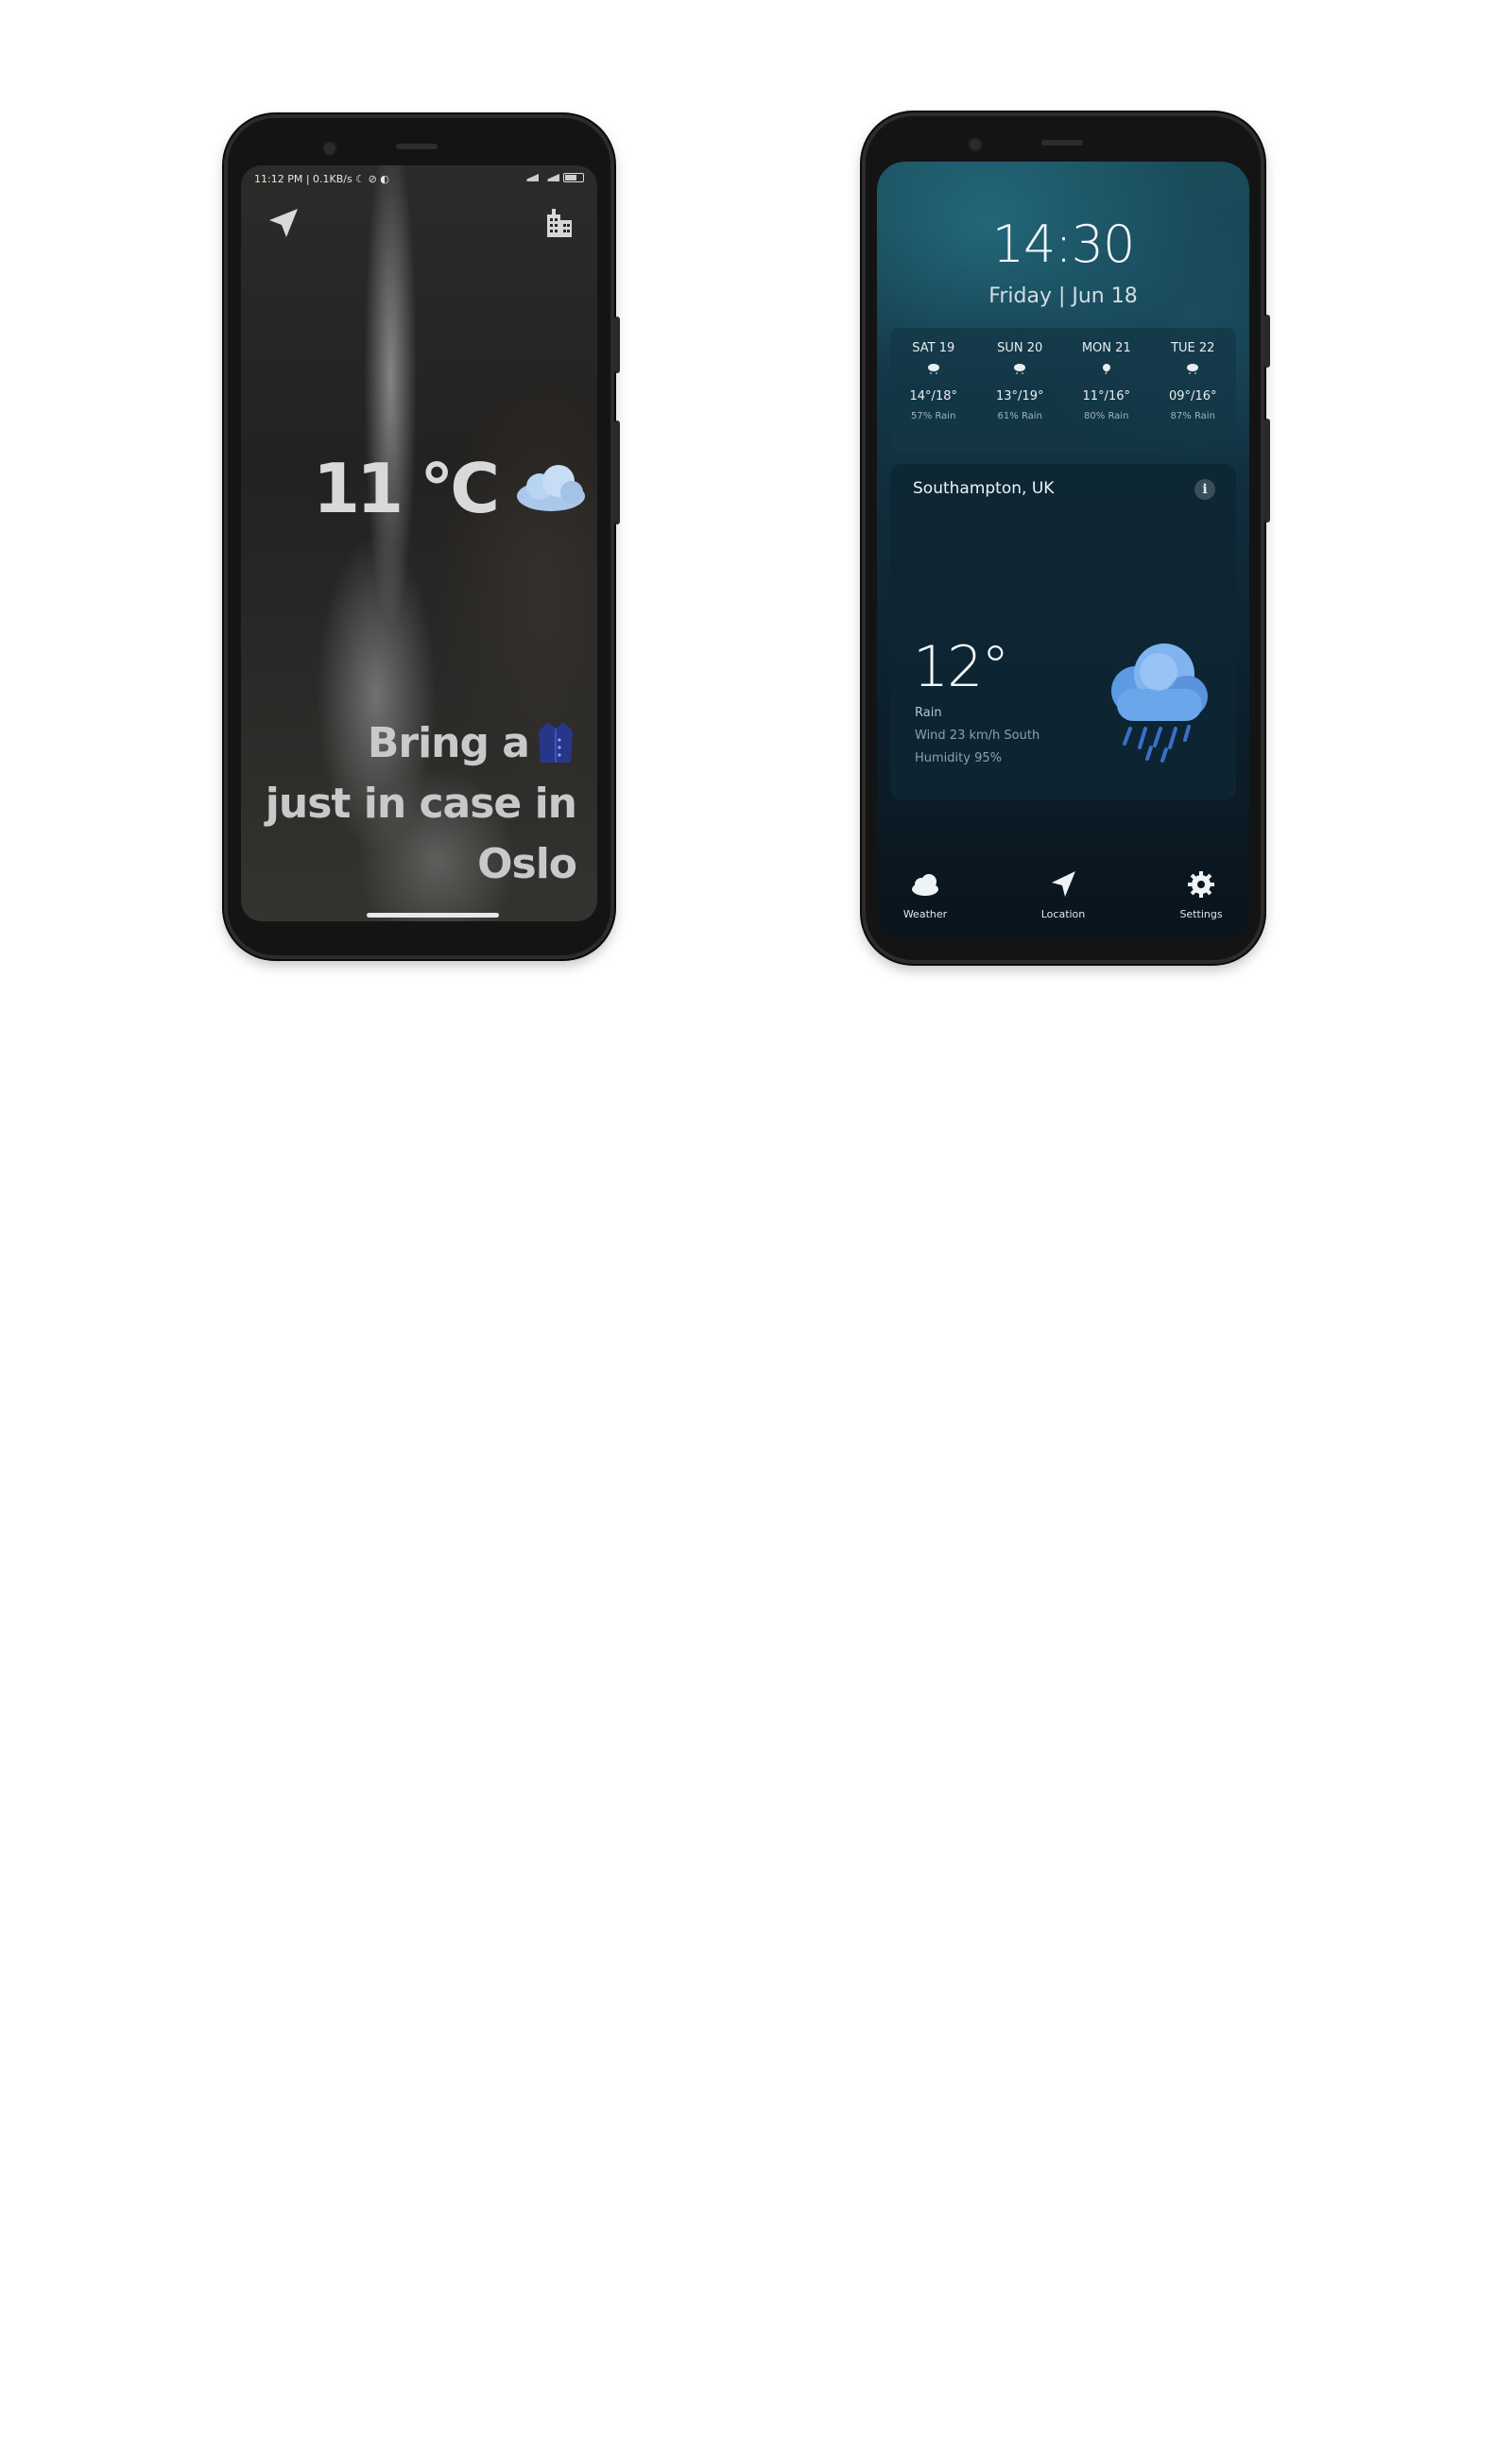 The height and width of the screenshot is (2454, 1512). What do you see at coordinates (984, 489) in the screenshot?
I see `location-name: Southampton, UK` at bounding box center [984, 489].